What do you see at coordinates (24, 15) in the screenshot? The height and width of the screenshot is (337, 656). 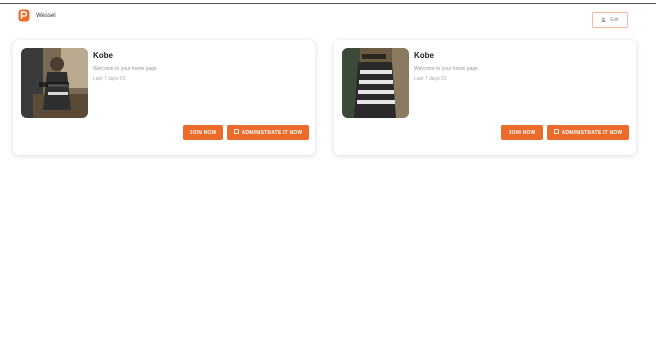 I see `brand-logo-icon` at bounding box center [24, 15].